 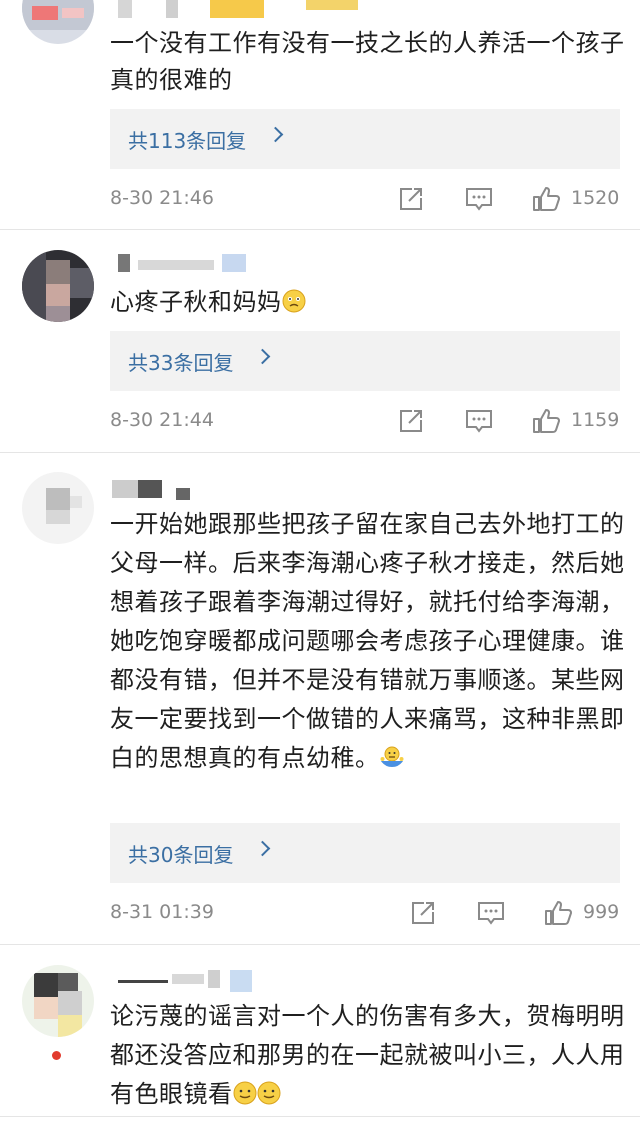 I want to click on view-replies-button: 共33条回复, so click(x=365, y=361).